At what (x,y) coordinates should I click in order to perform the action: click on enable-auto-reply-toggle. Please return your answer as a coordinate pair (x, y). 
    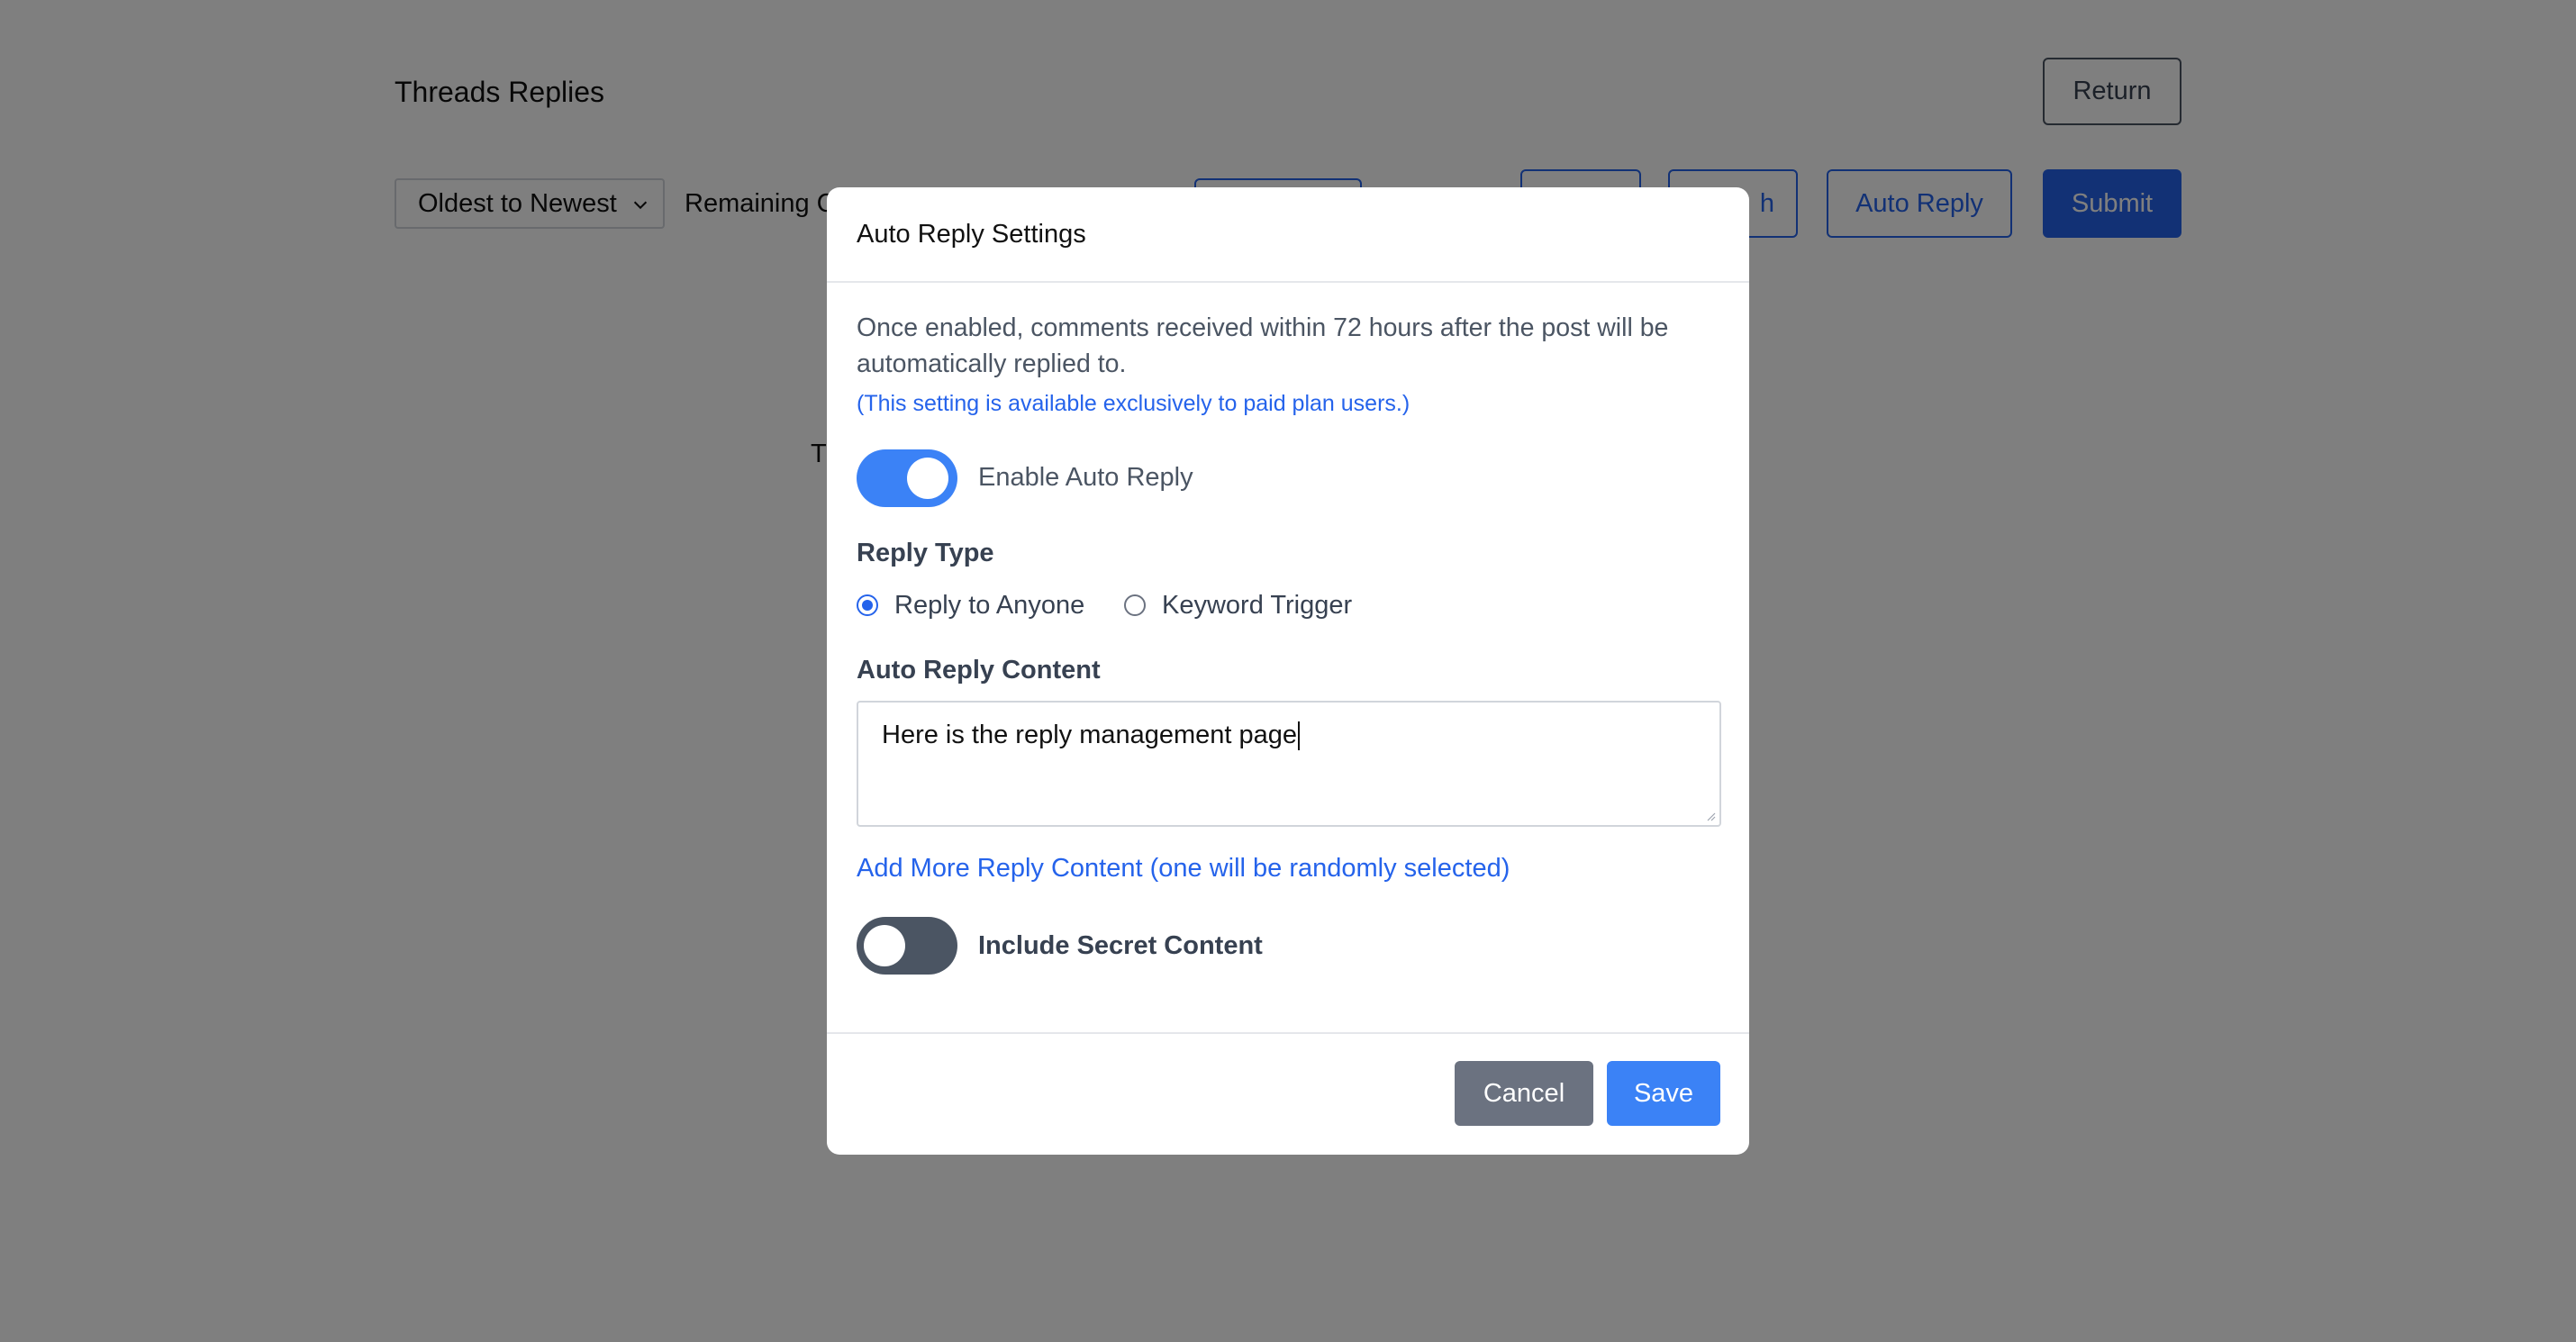
    Looking at the image, I should click on (907, 478).